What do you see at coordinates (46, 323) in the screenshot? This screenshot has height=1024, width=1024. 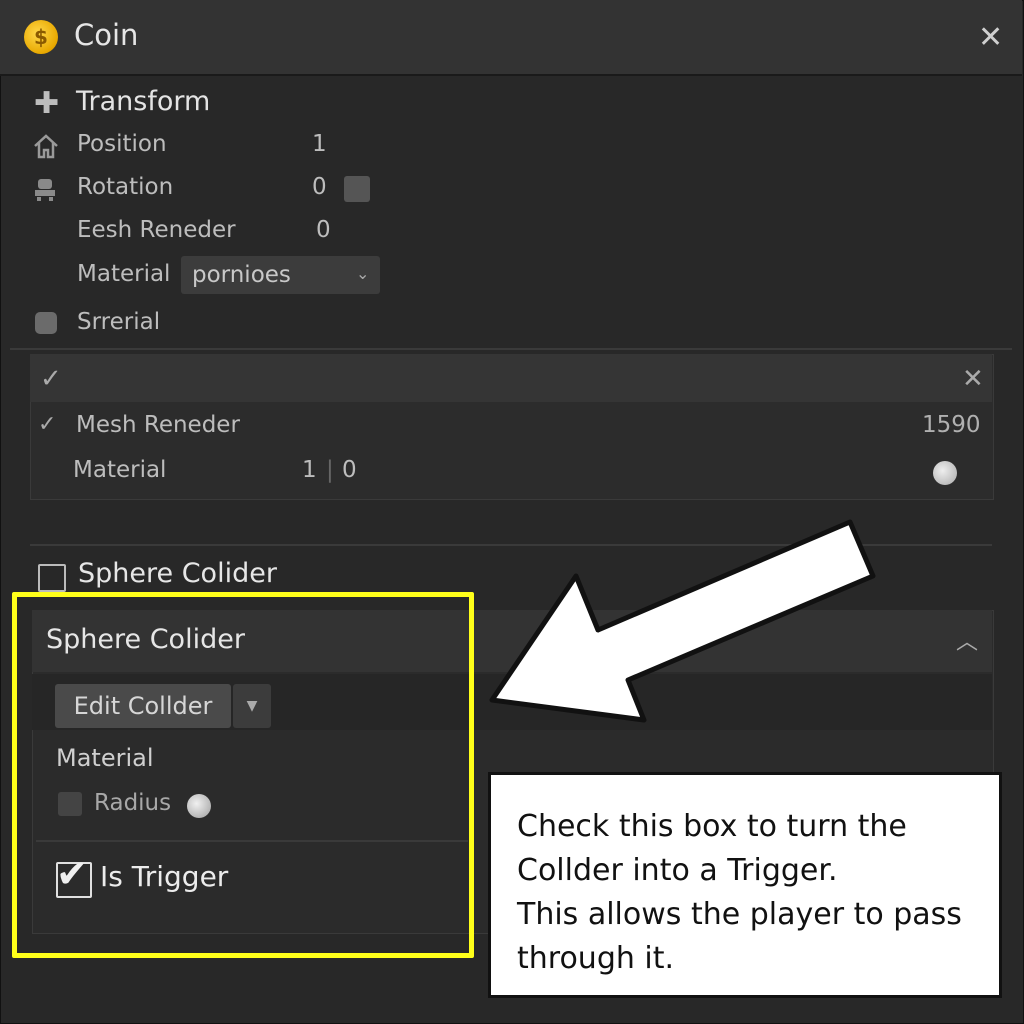 I see `cylinder-icon` at bounding box center [46, 323].